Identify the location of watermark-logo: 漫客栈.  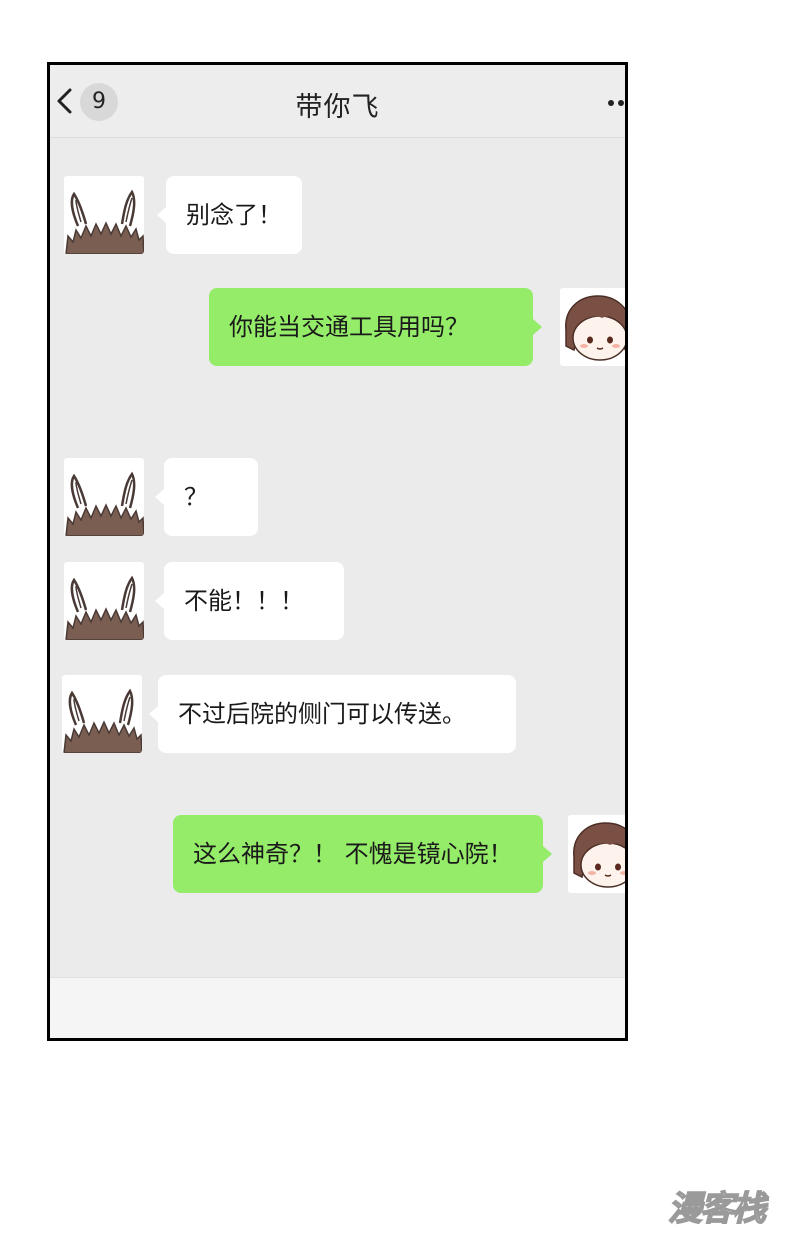
(717, 1209).